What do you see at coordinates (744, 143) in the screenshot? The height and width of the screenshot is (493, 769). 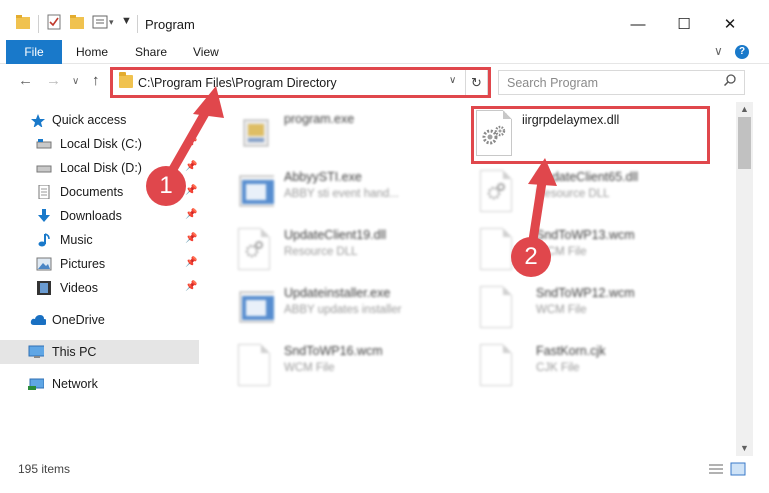 I see `scroll-thumb` at bounding box center [744, 143].